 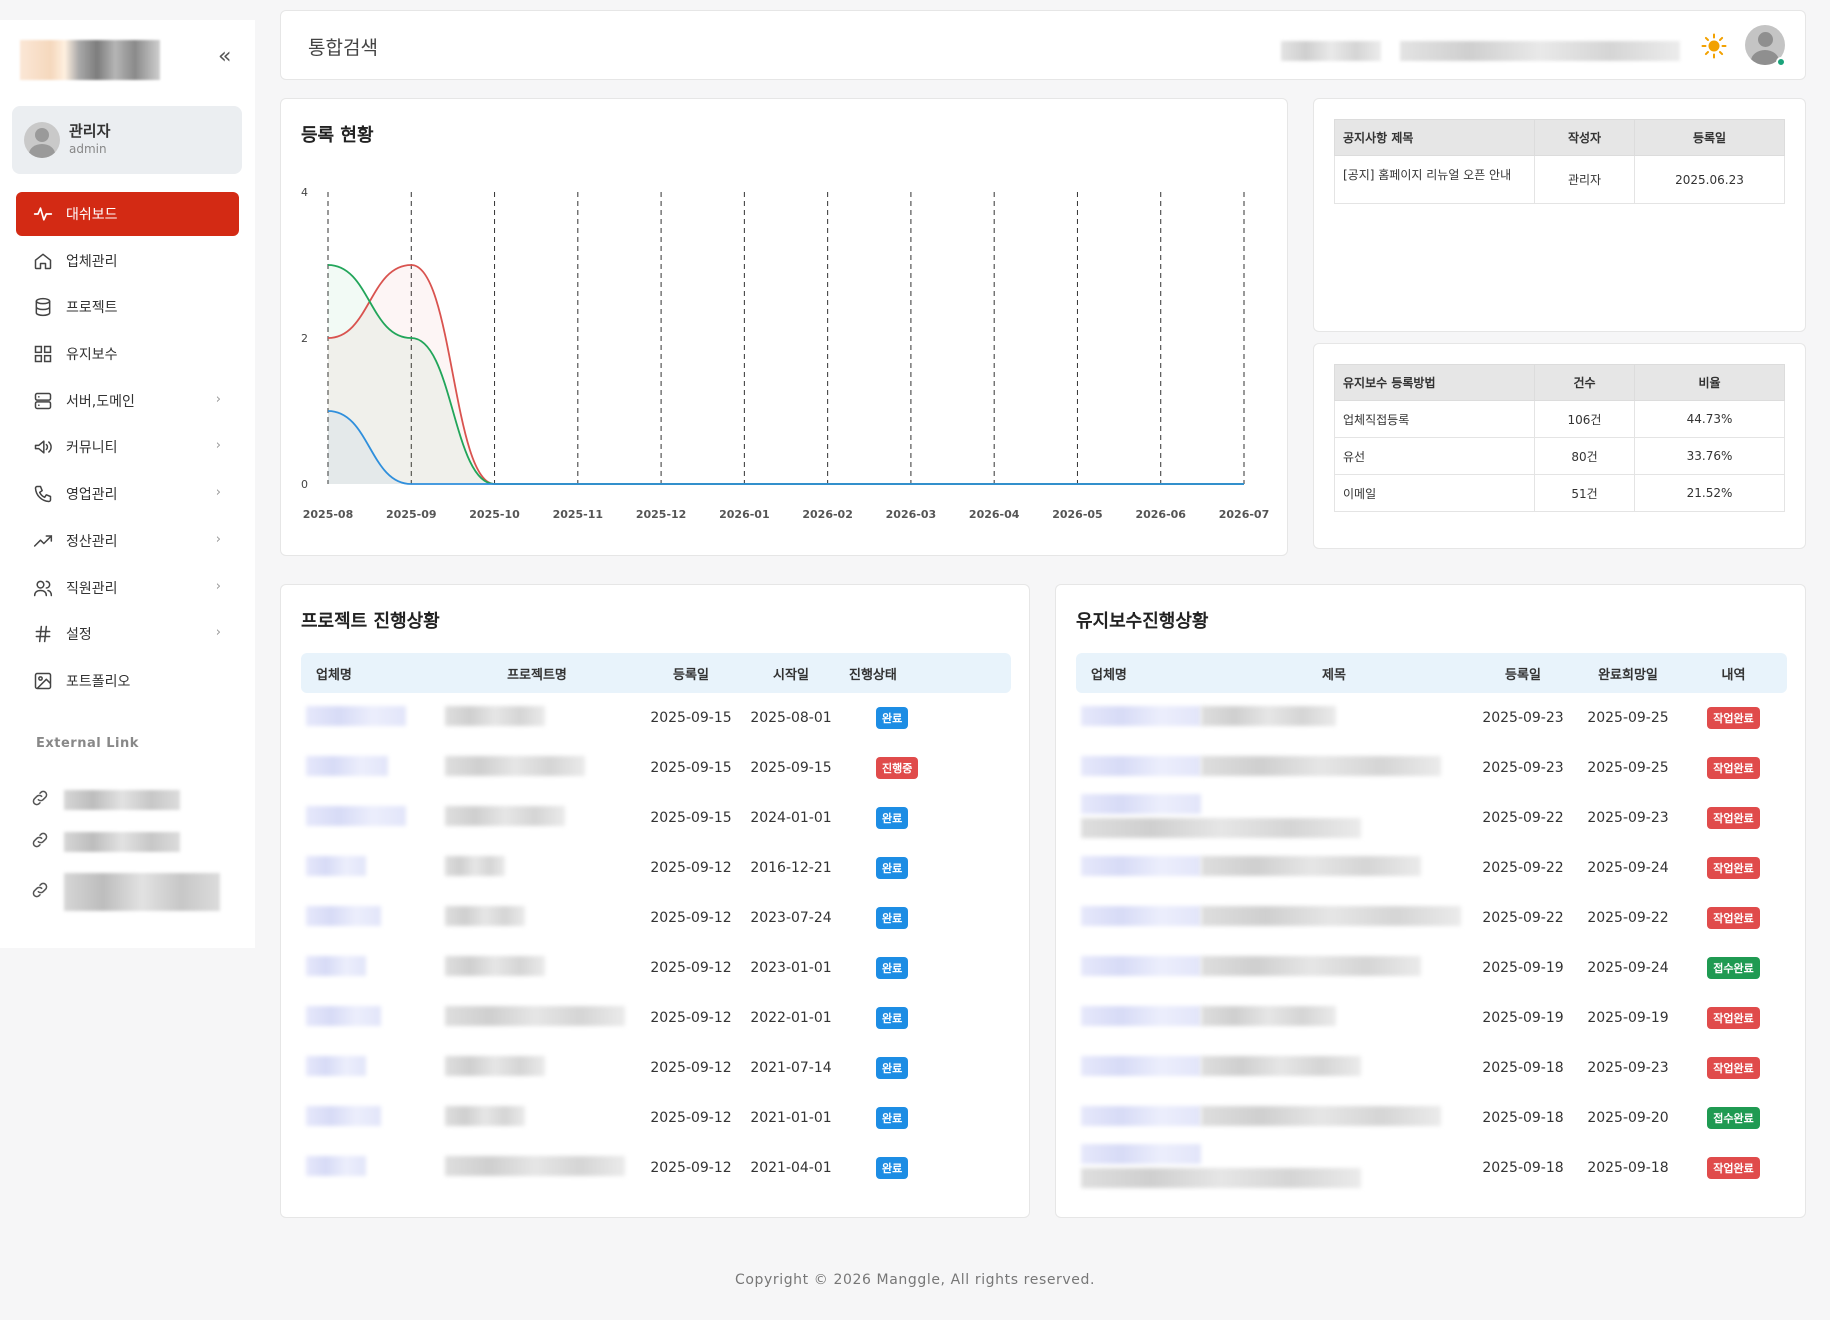 I want to click on sidebar-item-1: 업체관리, so click(x=127, y=261).